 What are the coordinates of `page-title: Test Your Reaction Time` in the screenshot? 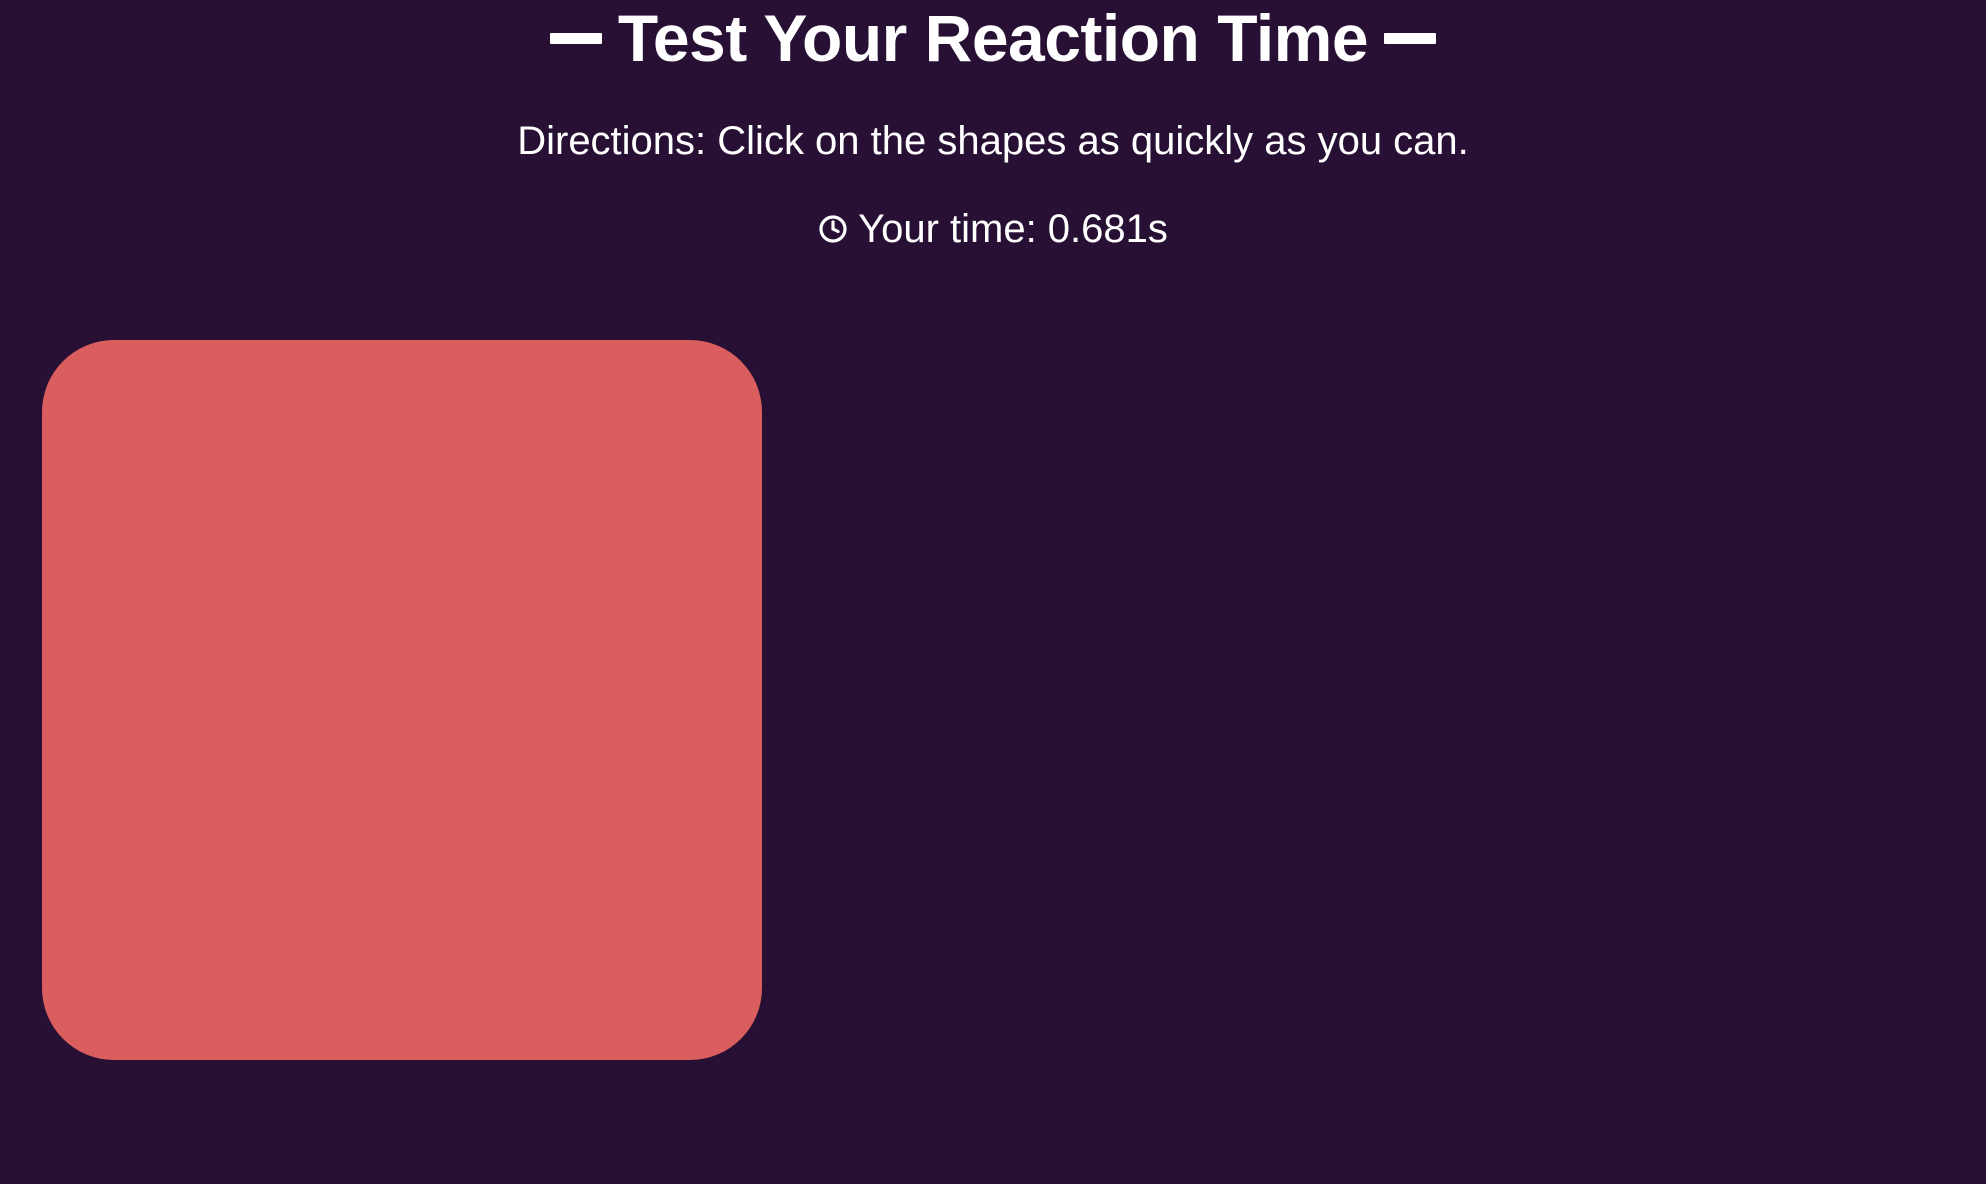 It's located at (993, 38).